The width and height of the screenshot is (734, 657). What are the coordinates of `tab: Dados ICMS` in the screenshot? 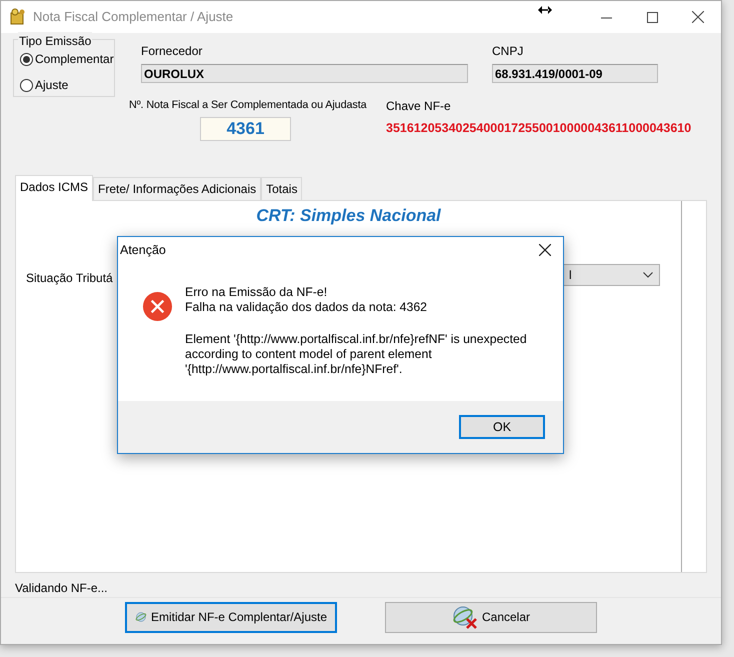 It's located at (54, 188).